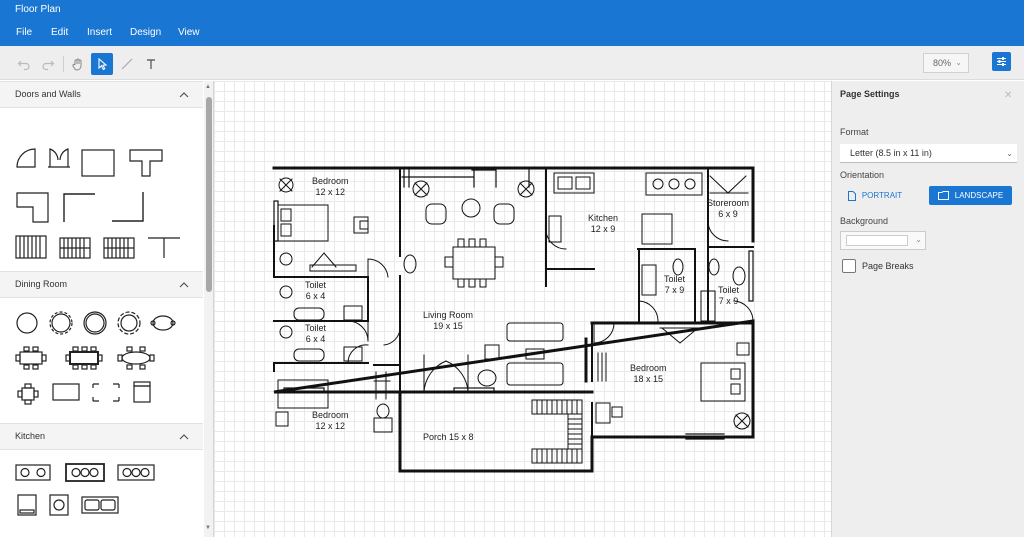 The height and width of the screenshot is (537, 1024). Describe the element at coordinates (79, 207) in the screenshot. I see `wall-l-shape` at that location.